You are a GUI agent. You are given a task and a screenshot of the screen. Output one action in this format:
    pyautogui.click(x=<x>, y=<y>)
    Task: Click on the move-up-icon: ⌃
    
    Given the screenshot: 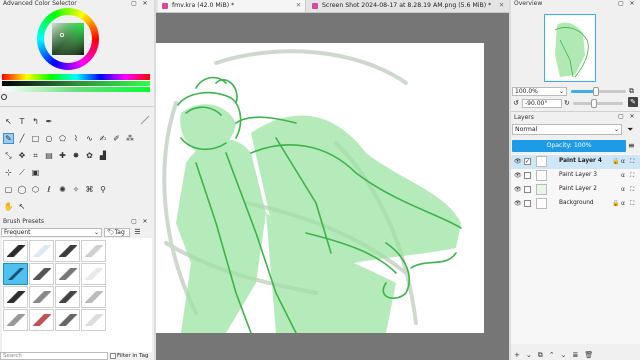 What is the action you would take?
    pyautogui.click(x=552, y=355)
    